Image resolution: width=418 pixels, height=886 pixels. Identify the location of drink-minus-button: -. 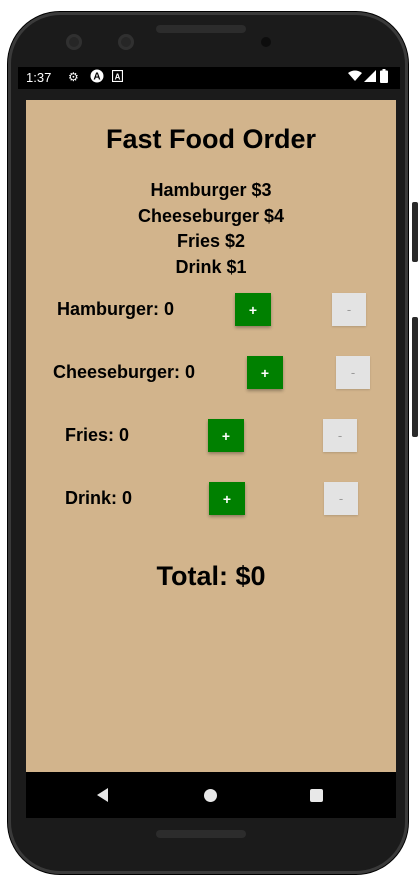
(341, 498).